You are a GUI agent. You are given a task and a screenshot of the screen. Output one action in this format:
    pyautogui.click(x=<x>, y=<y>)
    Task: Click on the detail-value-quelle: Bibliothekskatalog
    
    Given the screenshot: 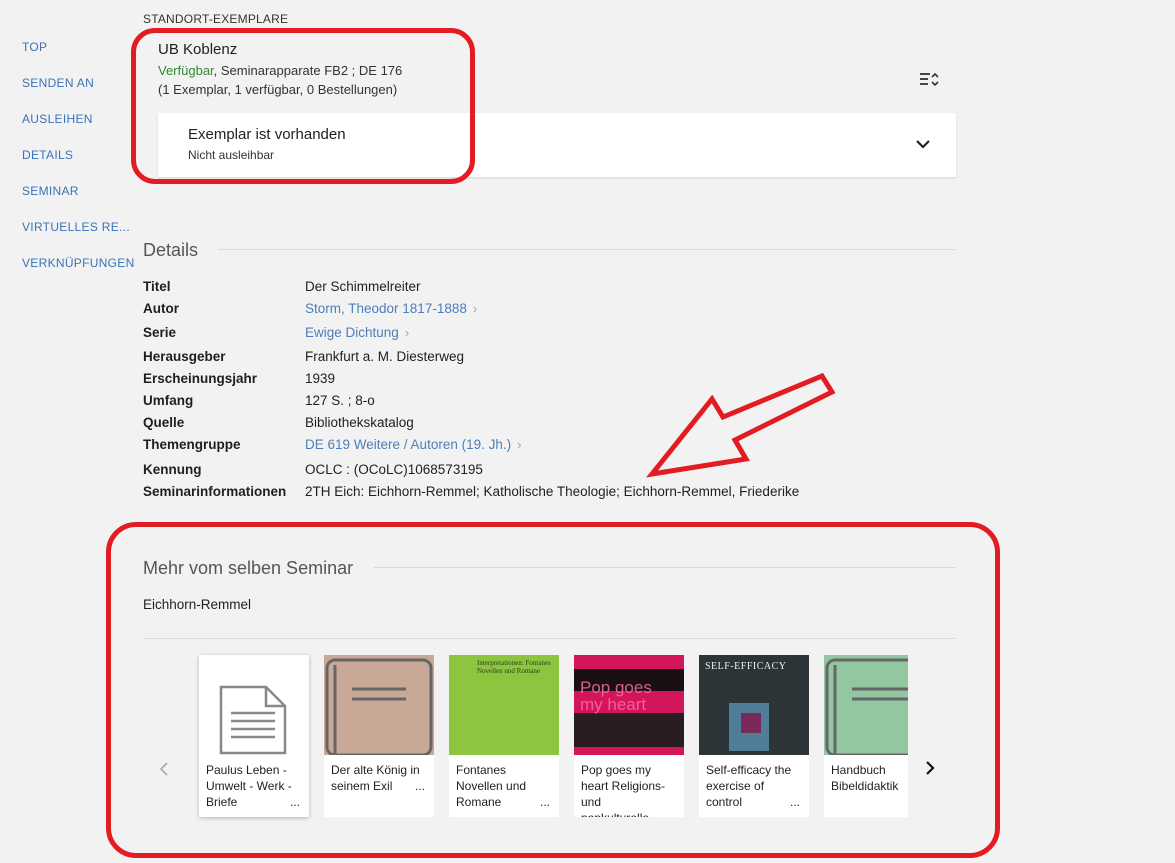 What is the action you would take?
    pyautogui.click(x=359, y=422)
    